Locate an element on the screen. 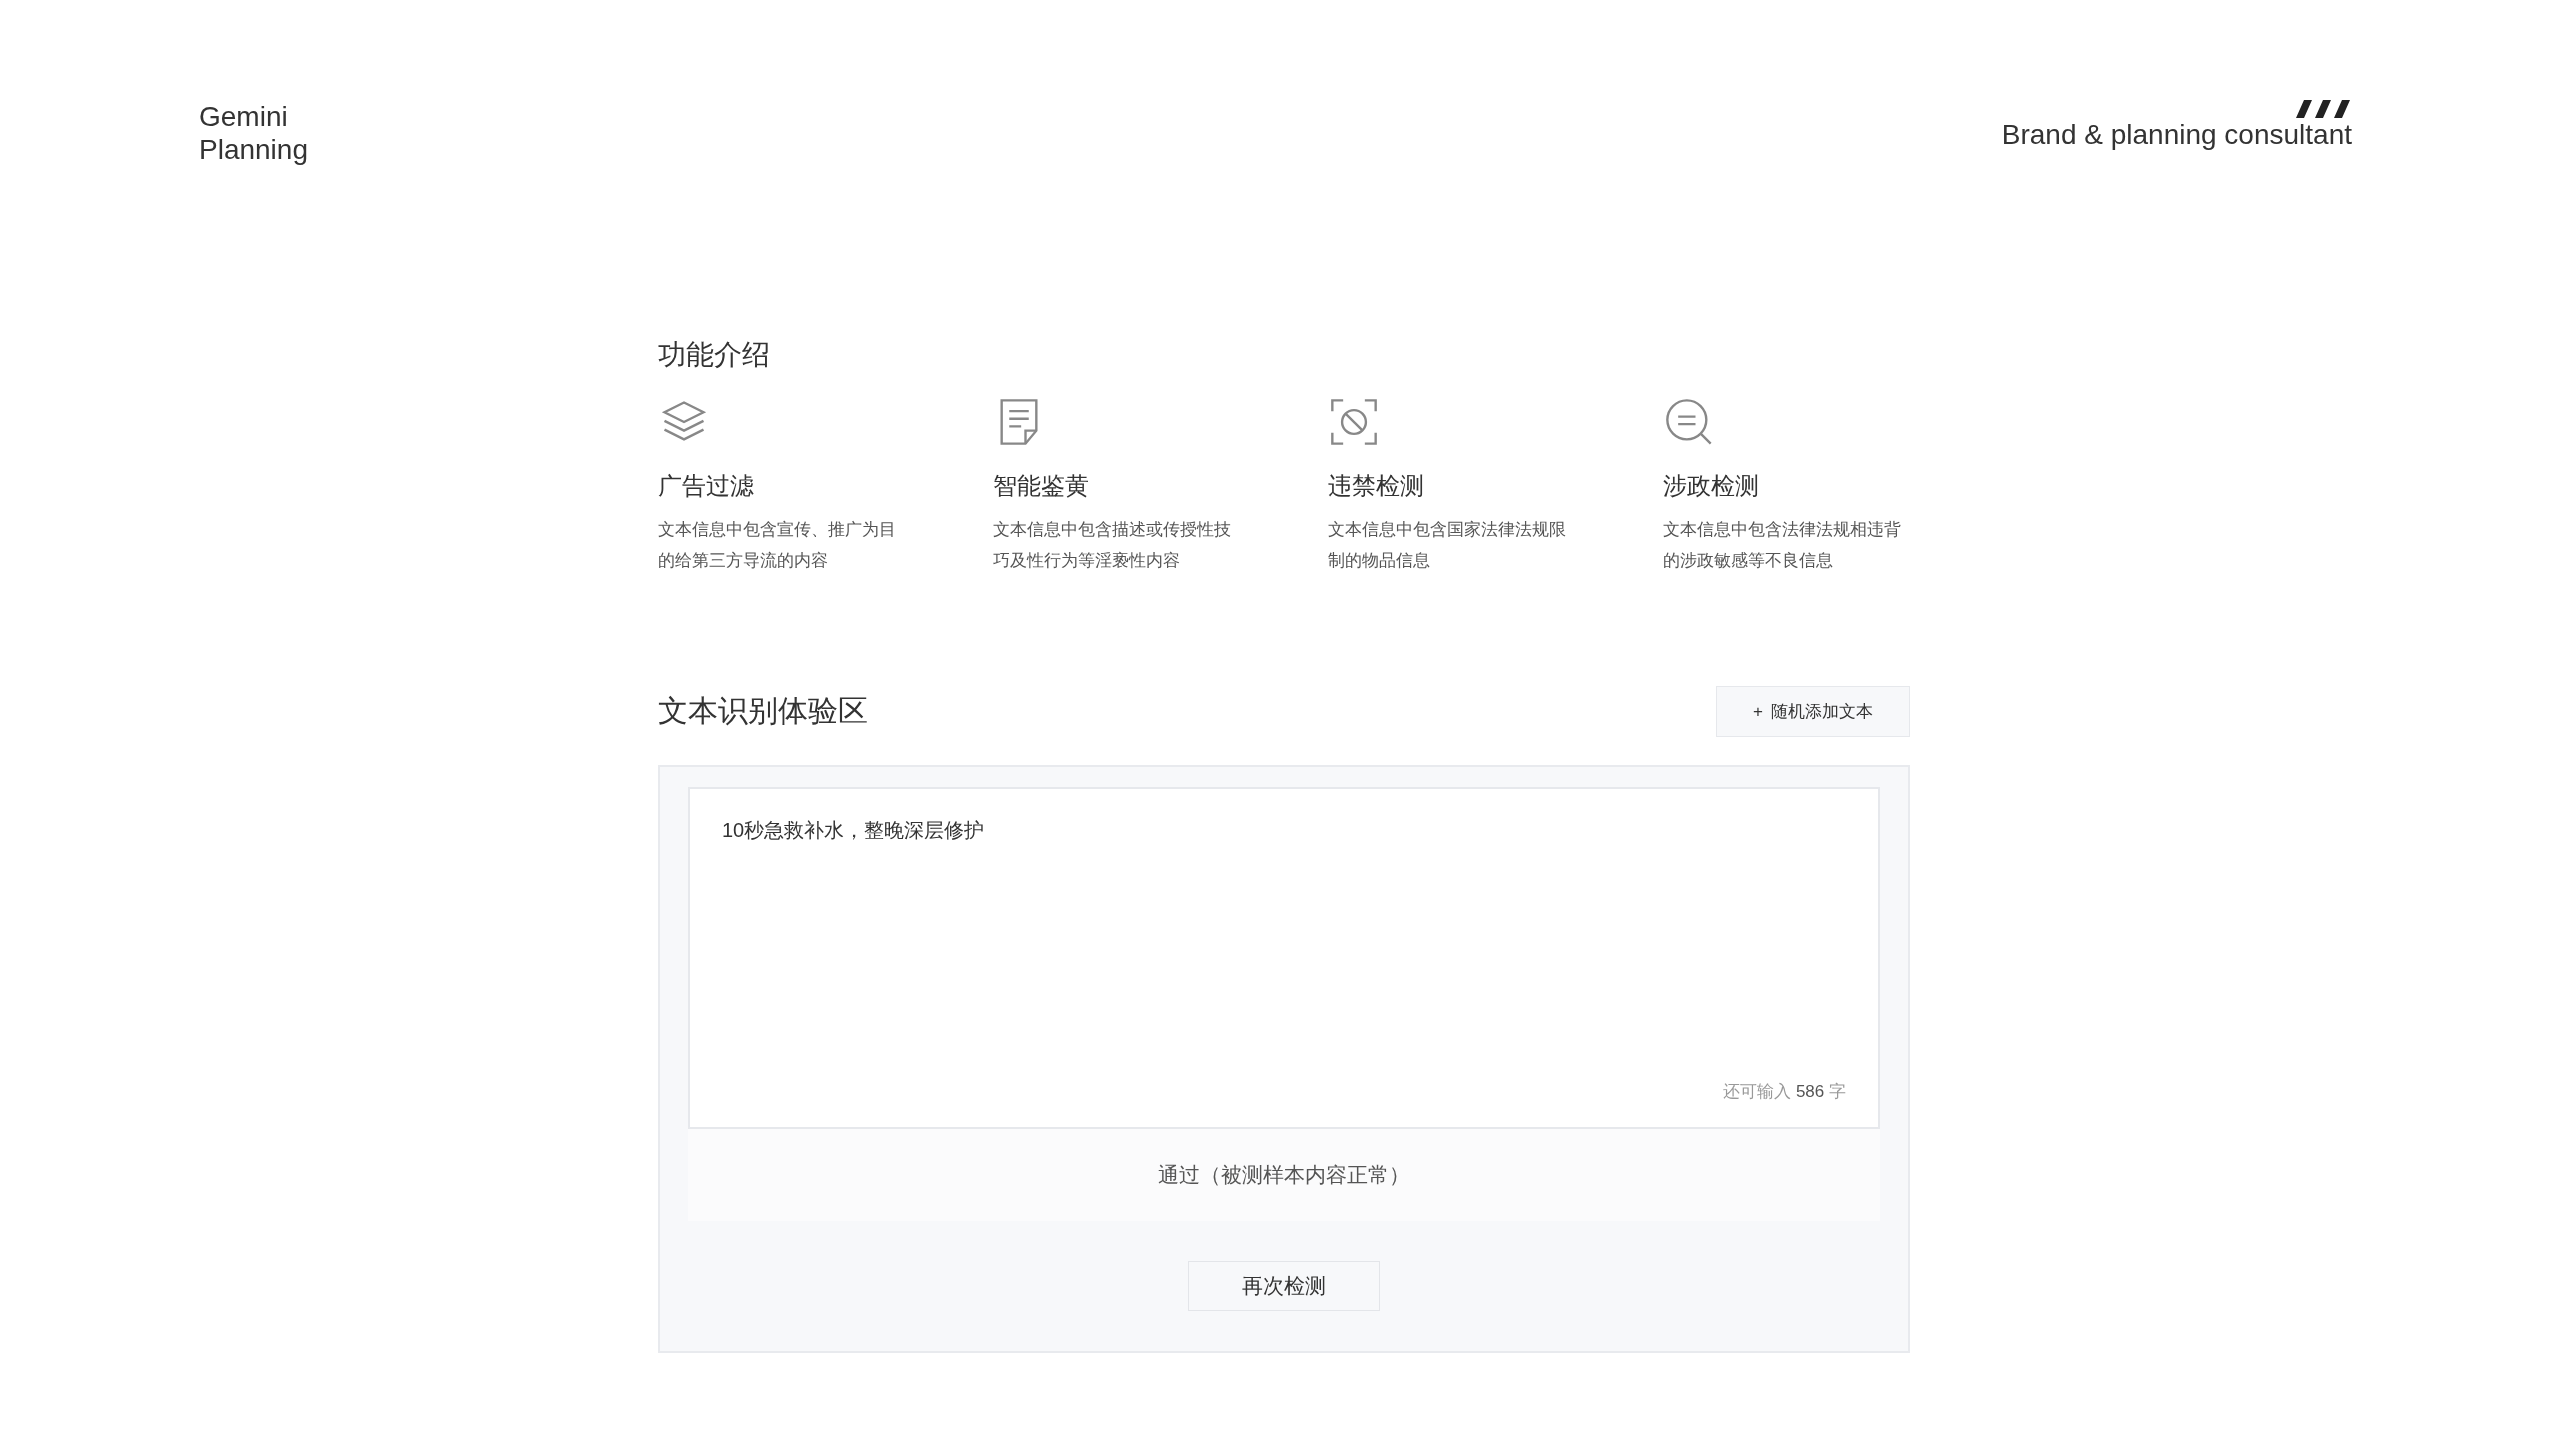 This screenshot has height=1440, width=2560. feature-title: 广告过滤 is located at coordinates (706, 486).